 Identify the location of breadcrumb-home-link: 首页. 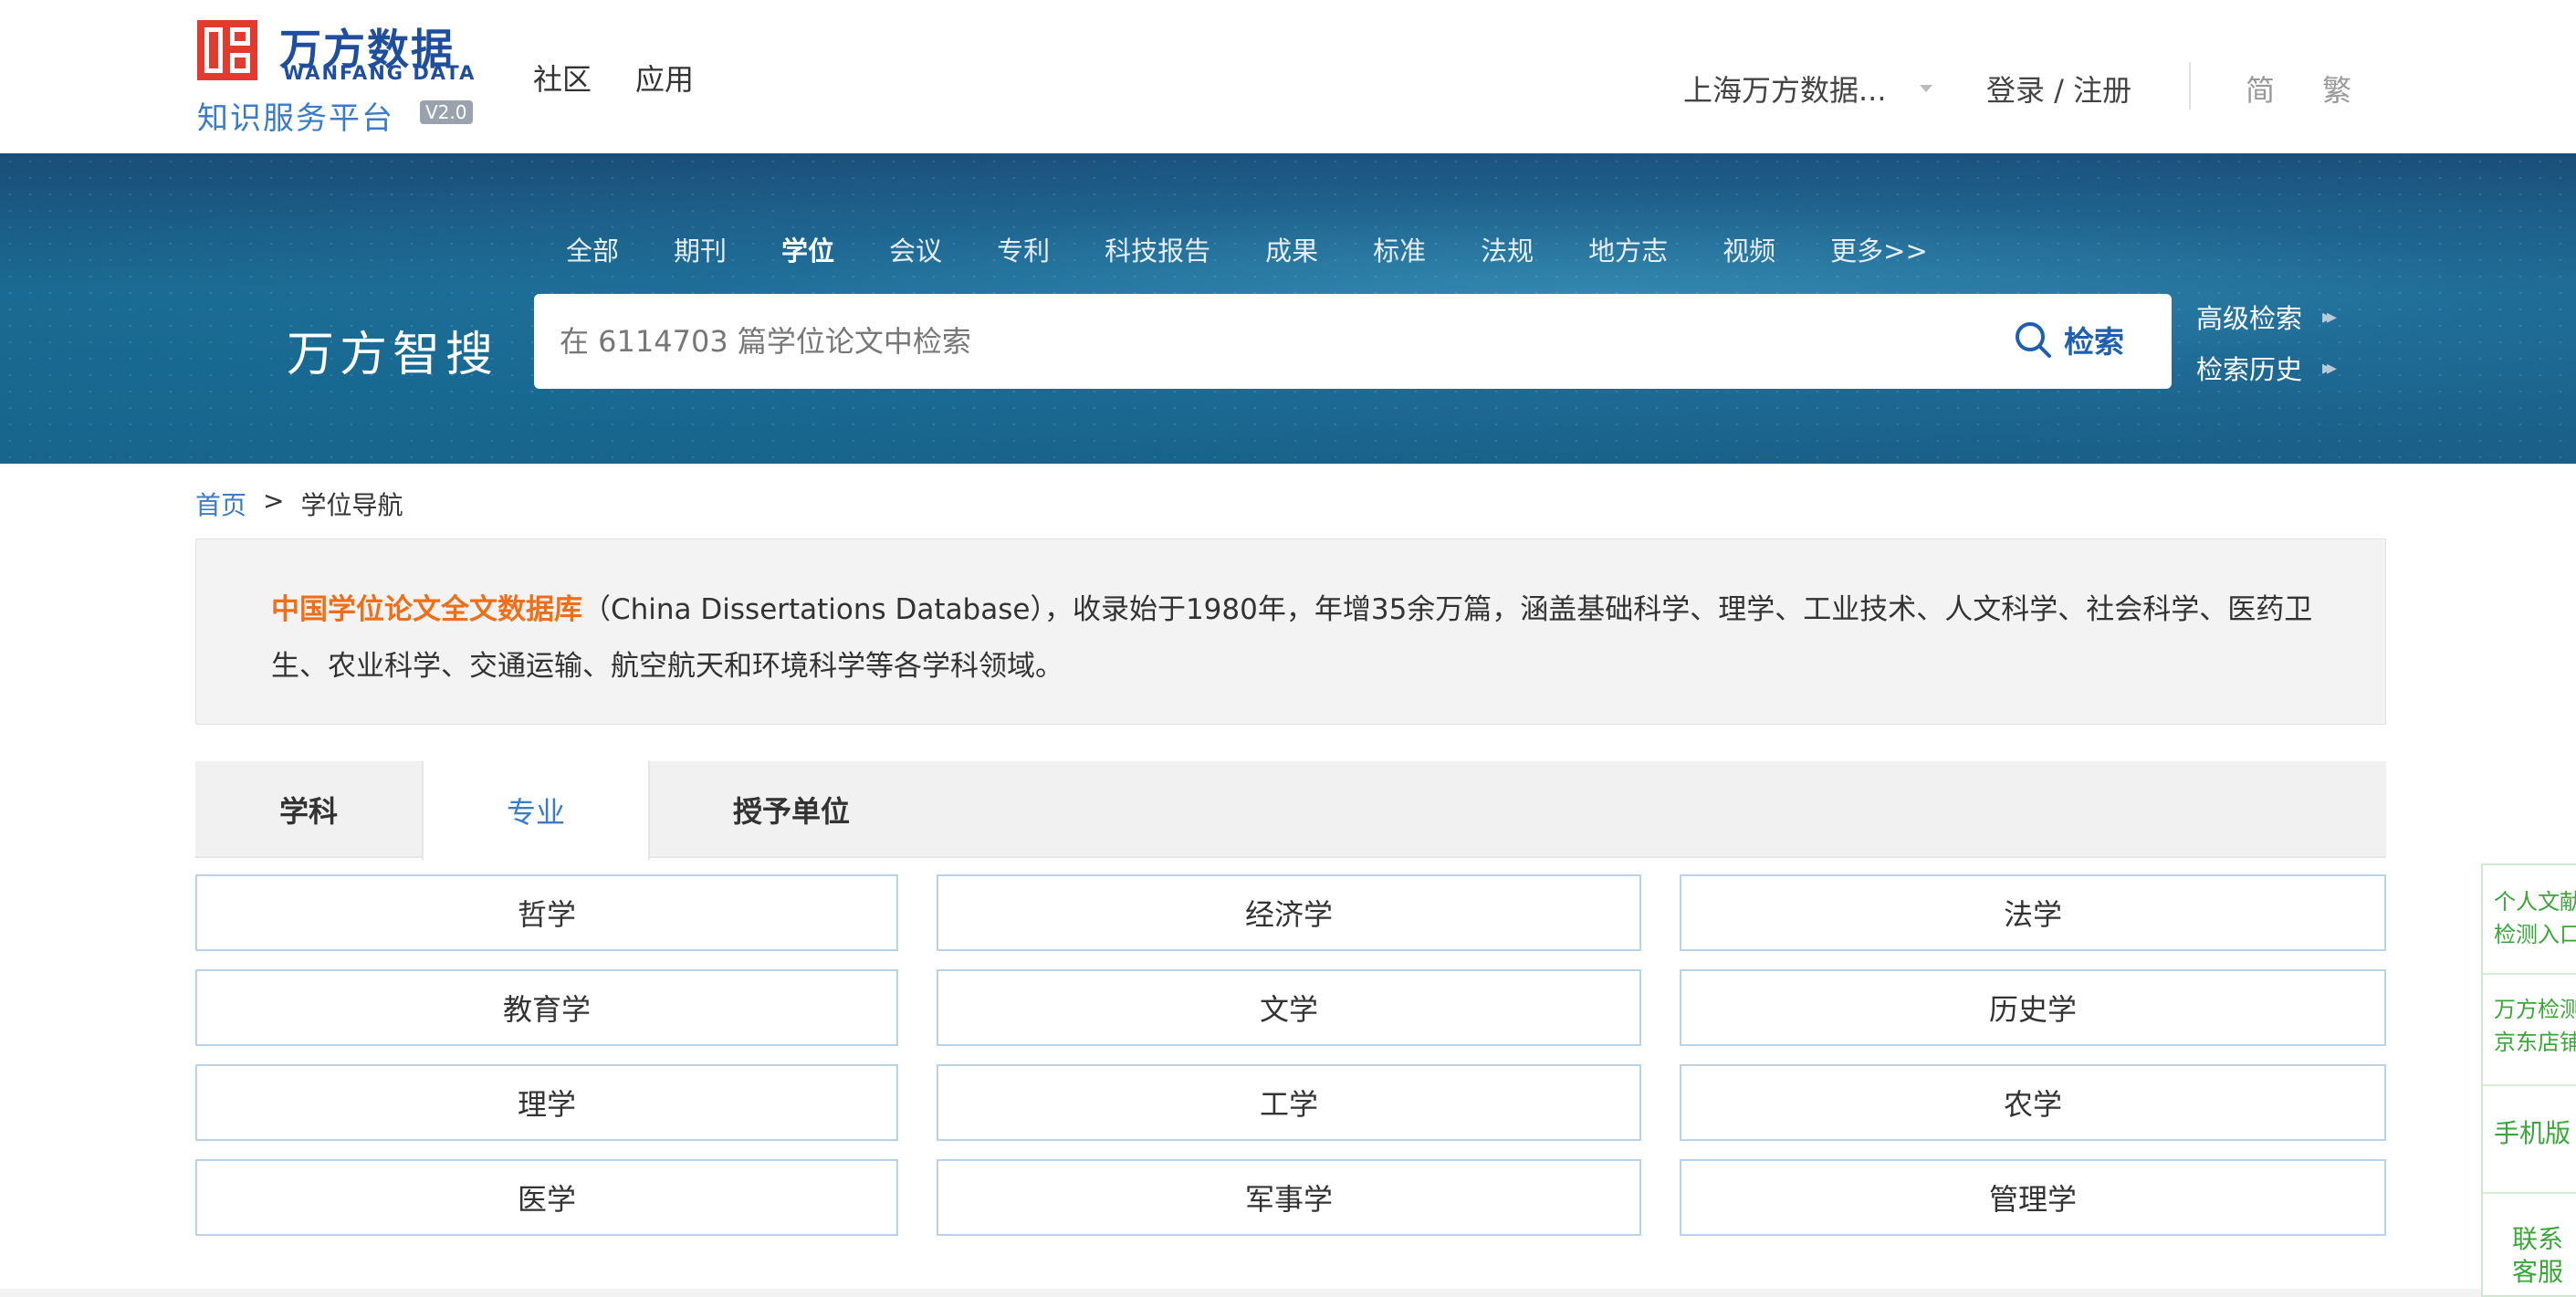
(221, 504).